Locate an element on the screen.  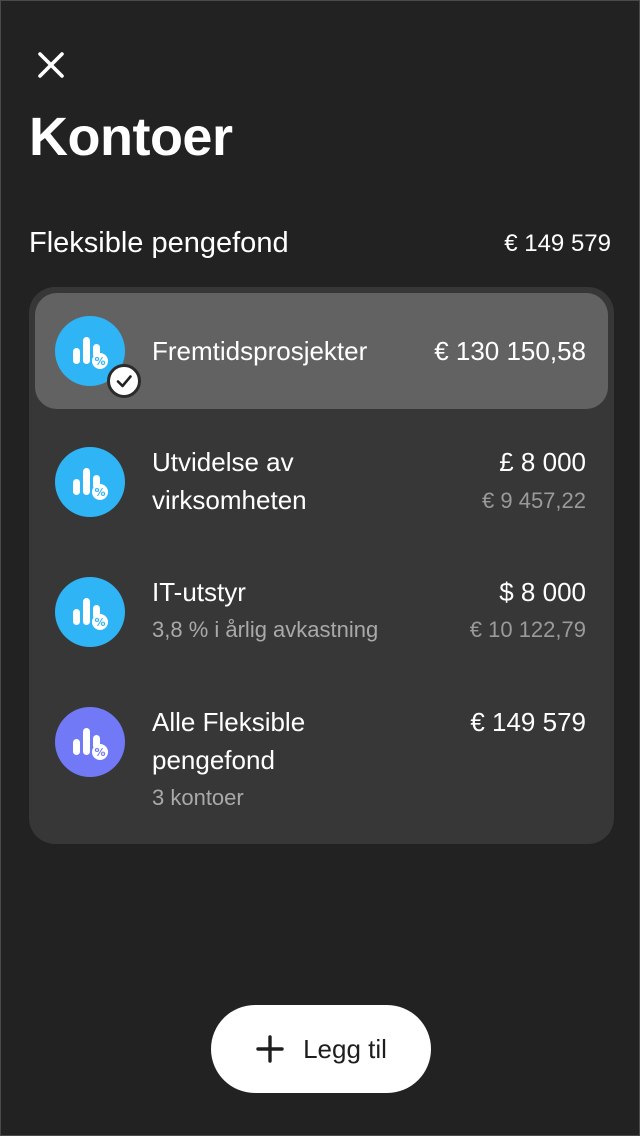
account-name: IT-utstyr is located at coordinates (199, 592).